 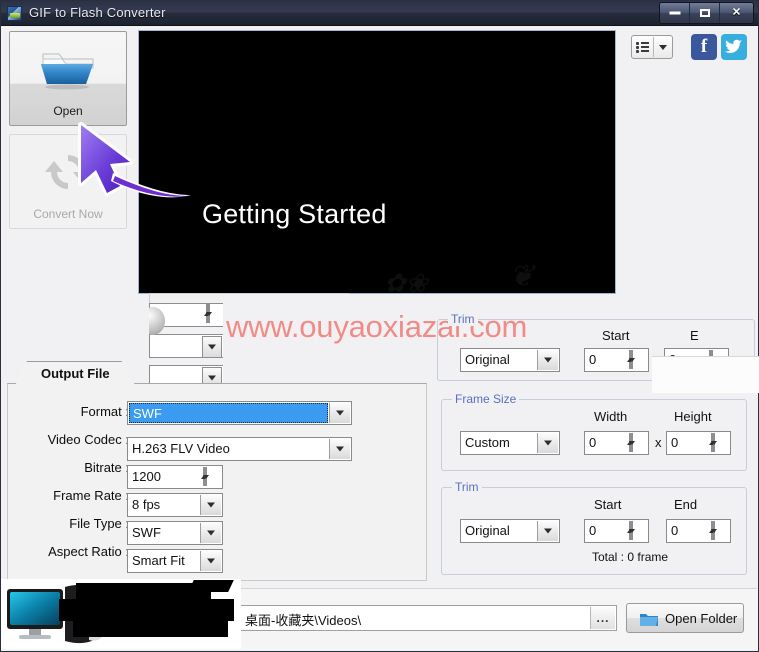 What do you see at coordinates (146, 504) in the screenshot?
I see `frame-rate-value: 8 fps` at bounding box center [146, 504].